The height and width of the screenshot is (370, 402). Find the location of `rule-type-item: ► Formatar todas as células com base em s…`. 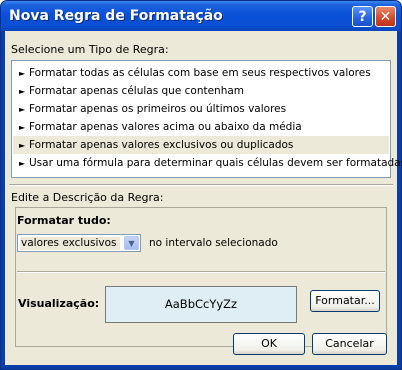

rule-type-item: ► Formatar todas as células com base em s… is located at coordinates (201, 73).